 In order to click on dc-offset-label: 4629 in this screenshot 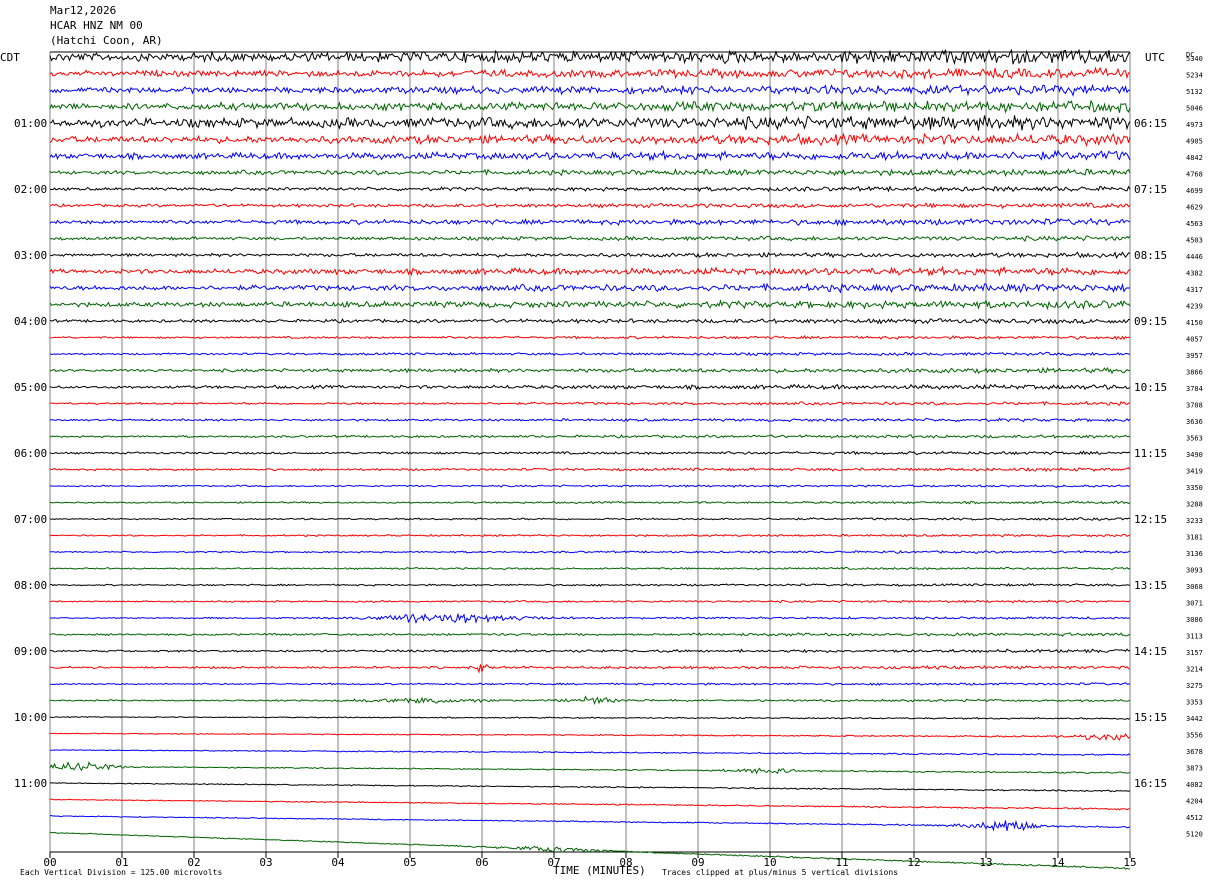, I will do `click(1194, 208)`.